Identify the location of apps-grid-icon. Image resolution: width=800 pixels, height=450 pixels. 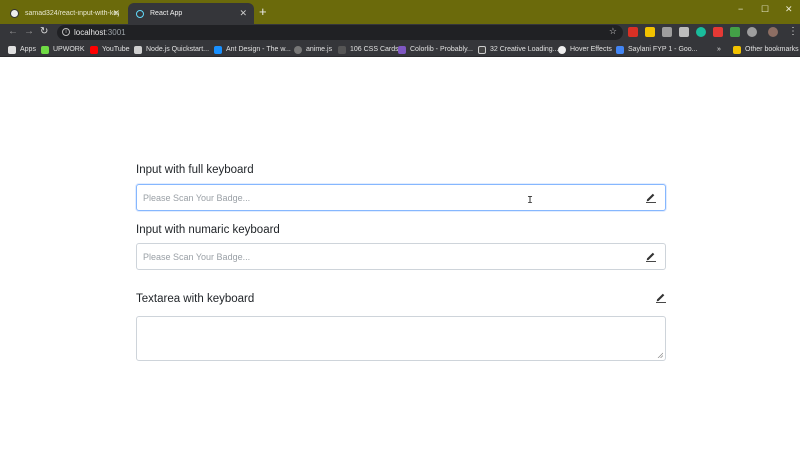
(12, 49).